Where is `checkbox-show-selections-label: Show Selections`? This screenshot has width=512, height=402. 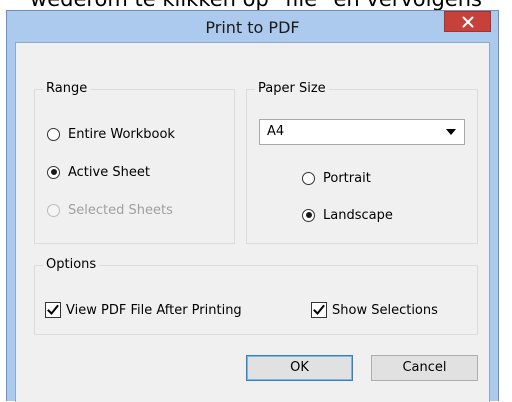 checkbox-show-selections-label: Show Selections is located at coordinates (385, 310).